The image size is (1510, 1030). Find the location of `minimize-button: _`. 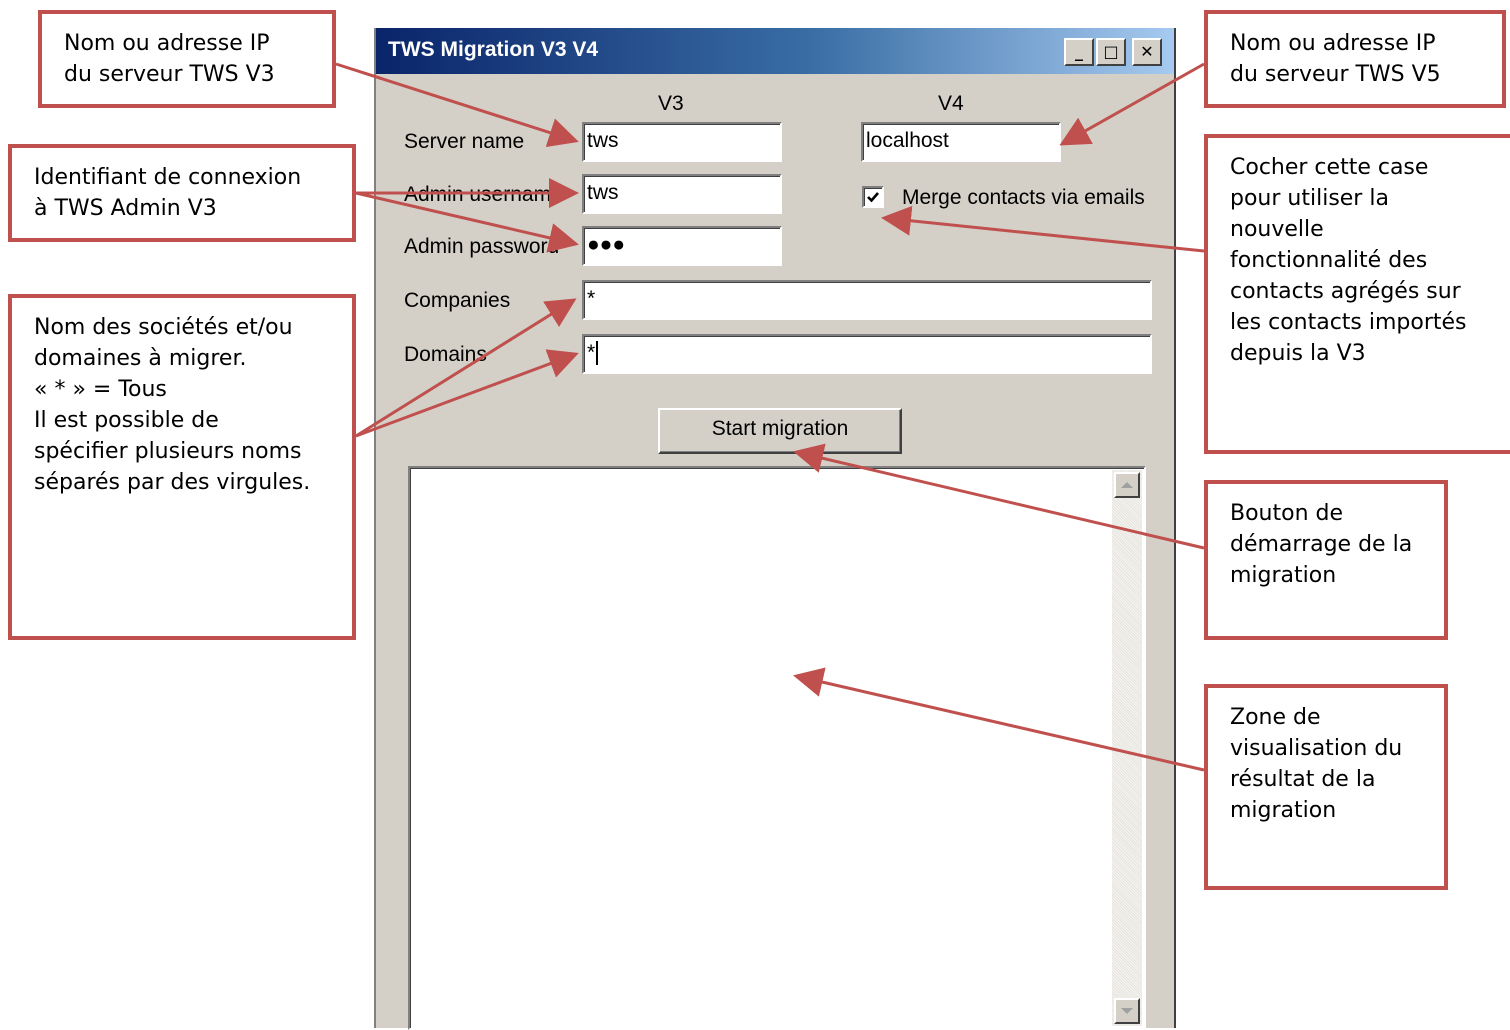

minimize-button: _ is located at coordinates (1079, 52).